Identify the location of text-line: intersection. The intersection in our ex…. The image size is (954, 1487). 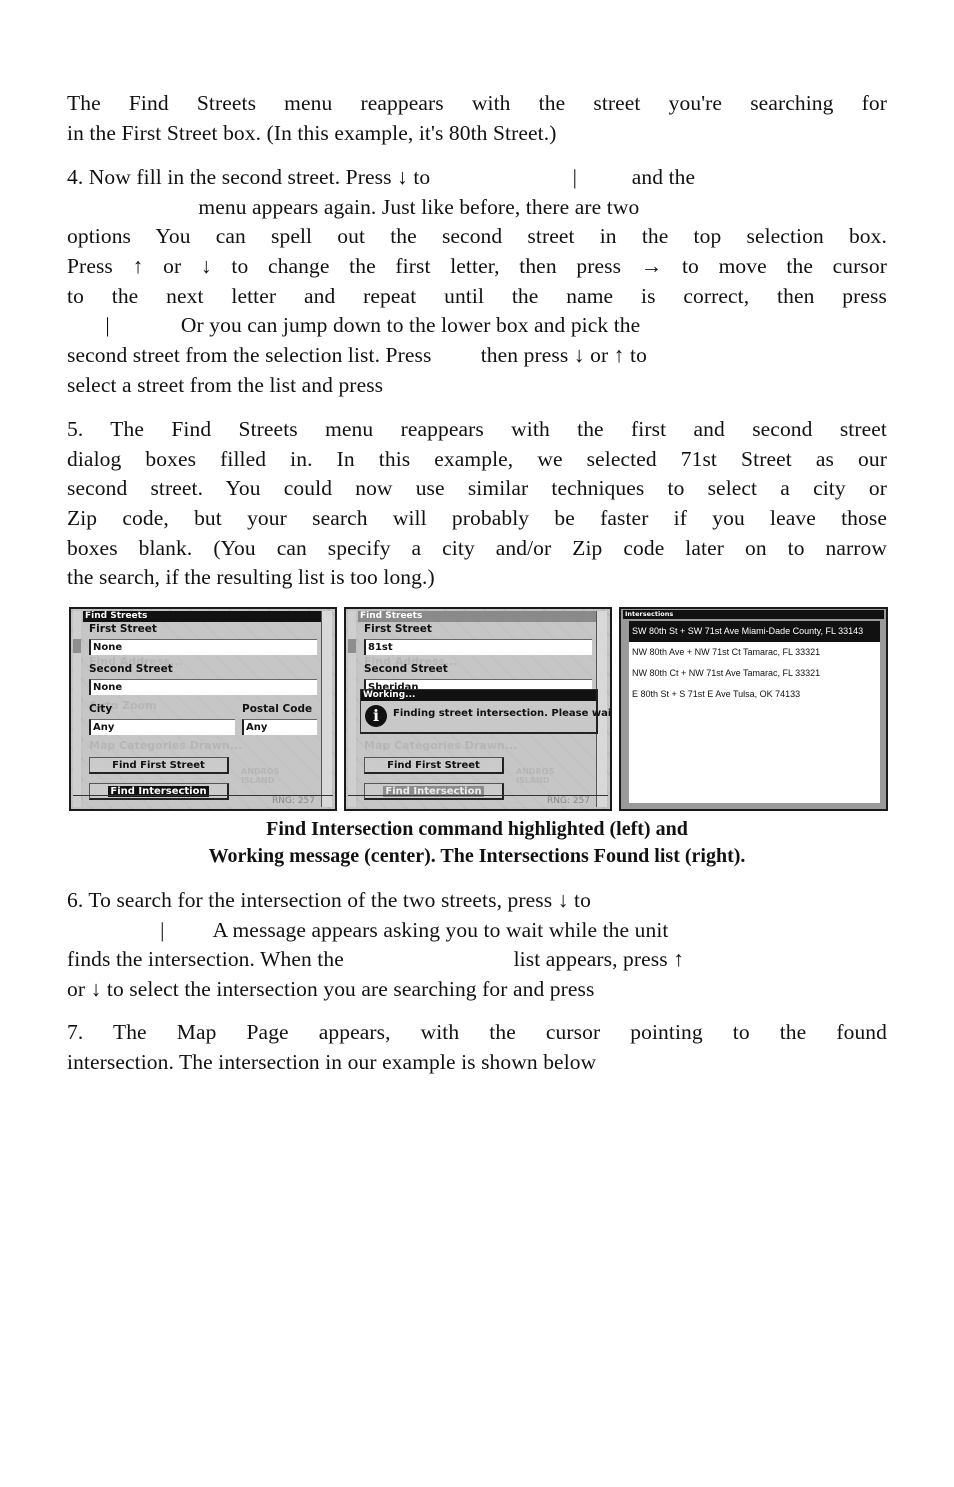
(332, 1061).